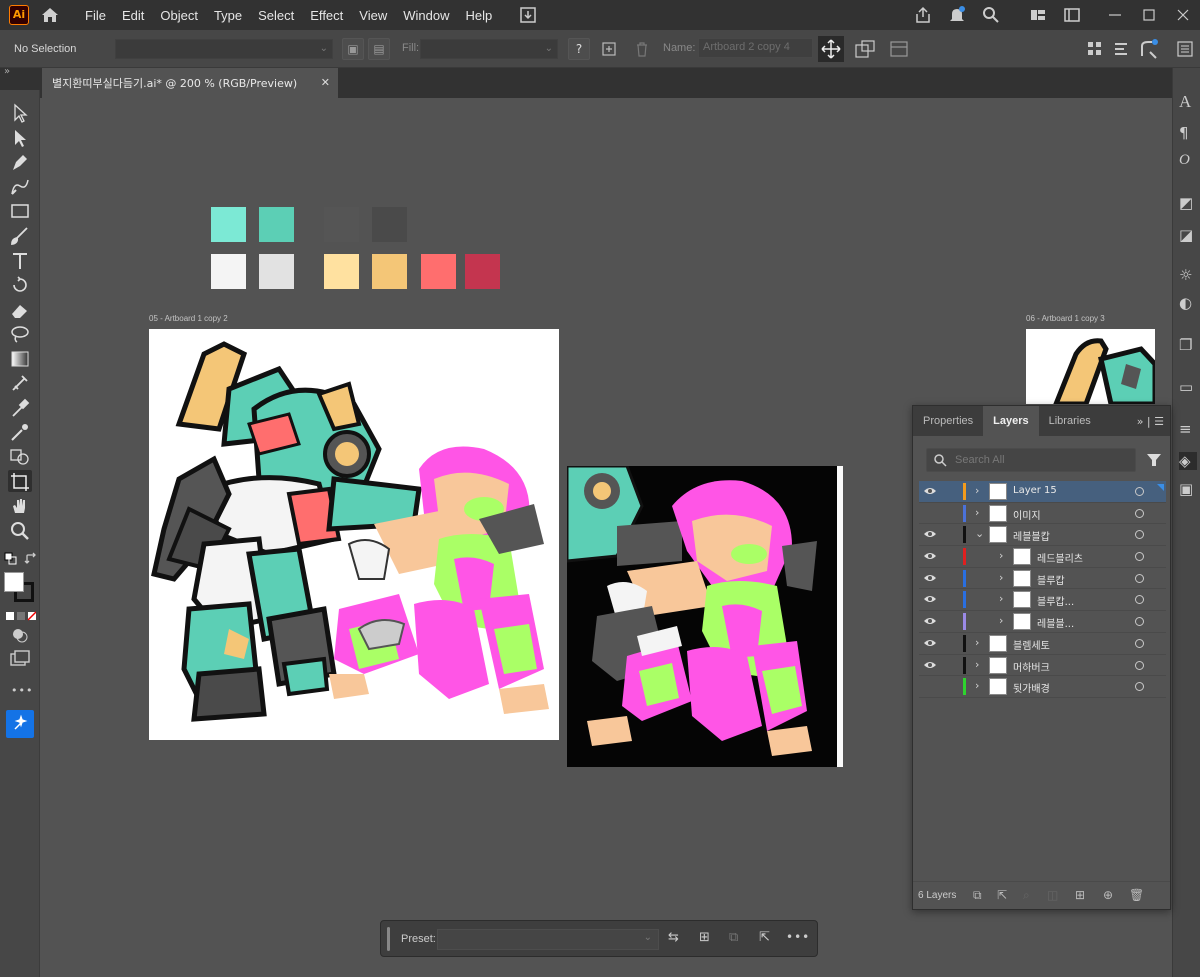  What do you see at coordinates (20, 432) in the screenshot?
I see `blend-tool-icon` at bounding box center [20, 432].